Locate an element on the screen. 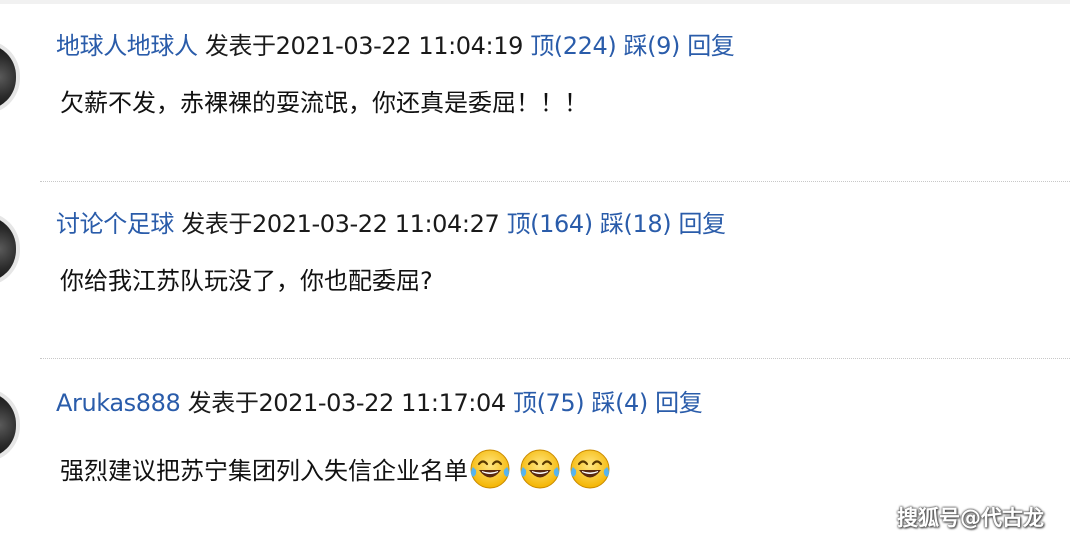 This screenshot has height=542, width=1070. author-link: 地球人地球人 is located at coordinates (127, 46).